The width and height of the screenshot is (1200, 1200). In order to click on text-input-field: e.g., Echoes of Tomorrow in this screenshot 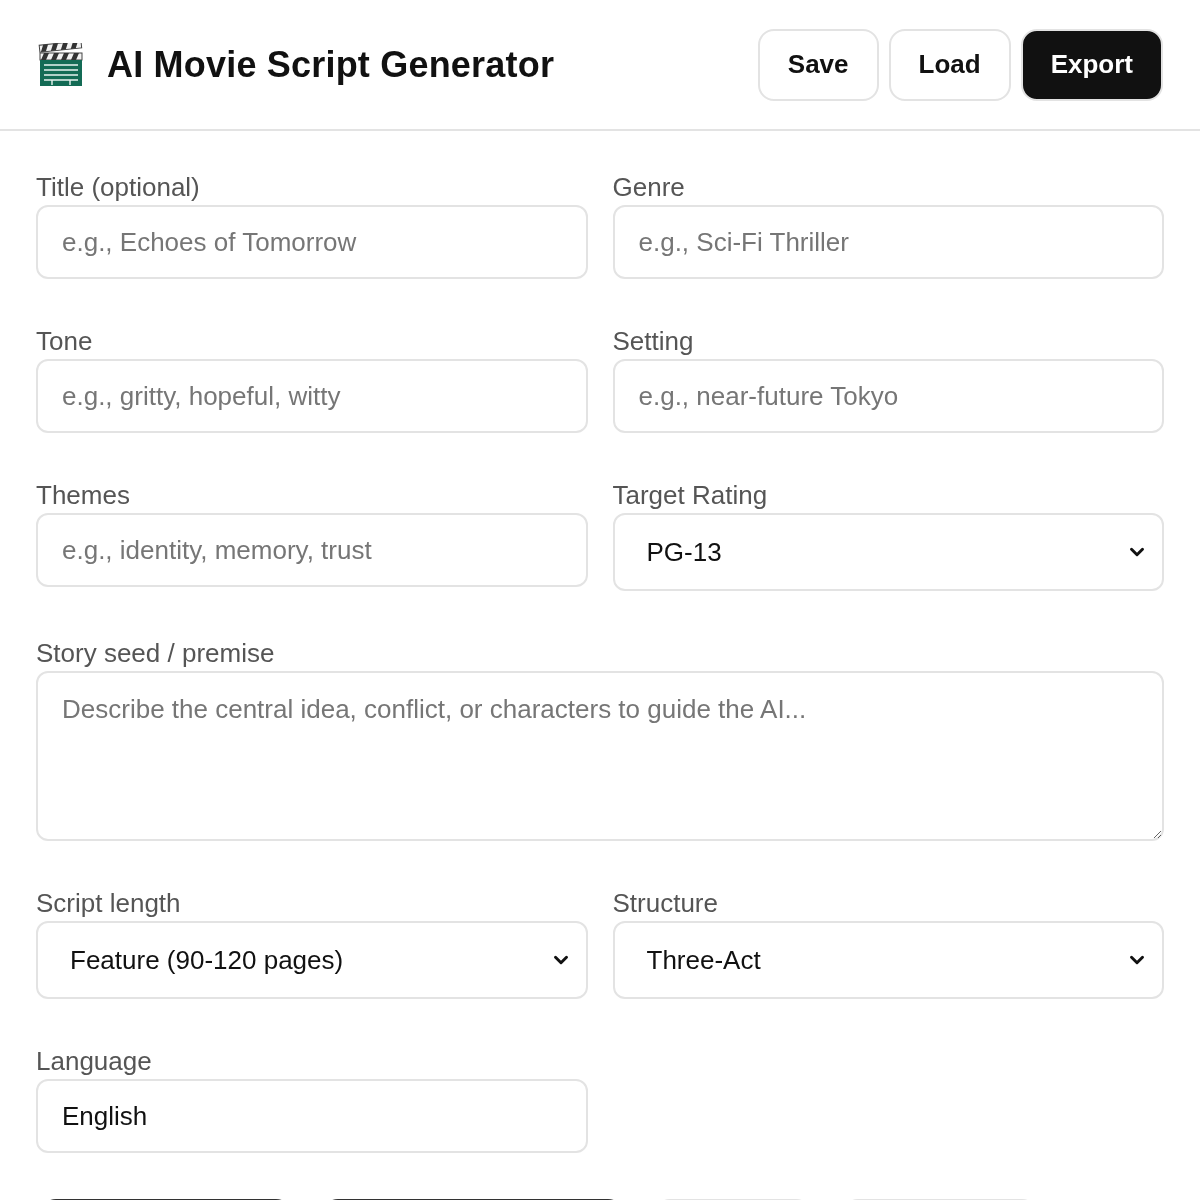, I will do `click(312, 242)`.